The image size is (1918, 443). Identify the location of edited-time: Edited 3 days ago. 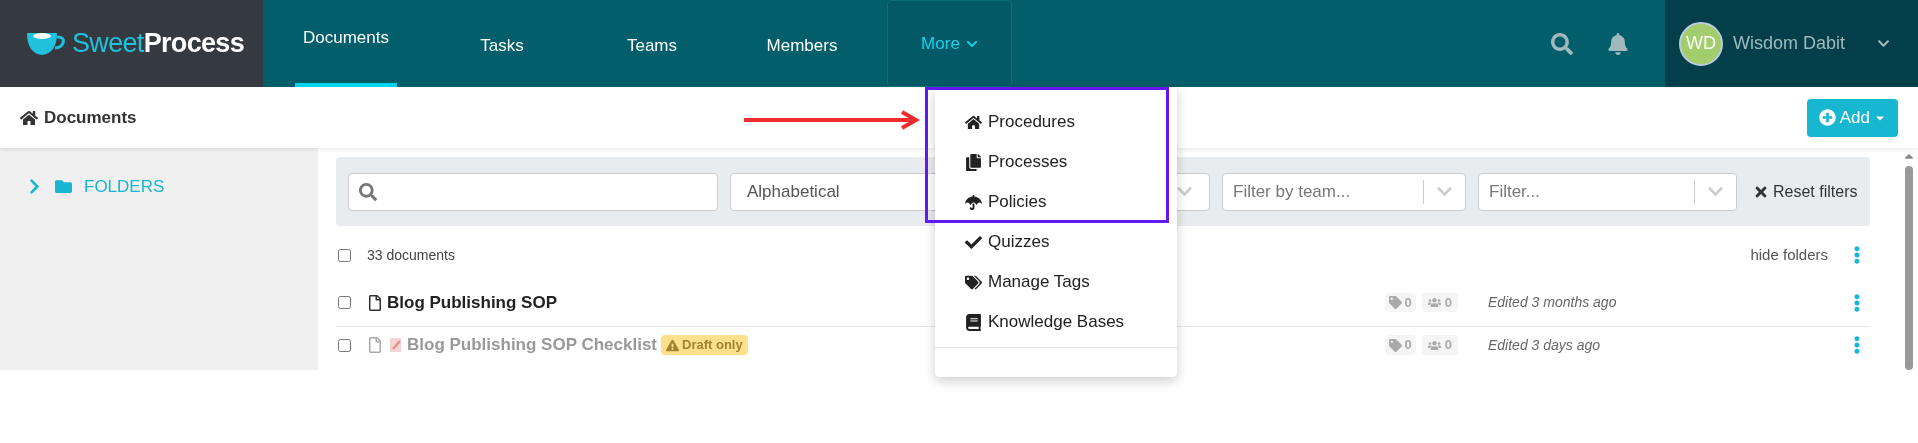
(1545, 345).